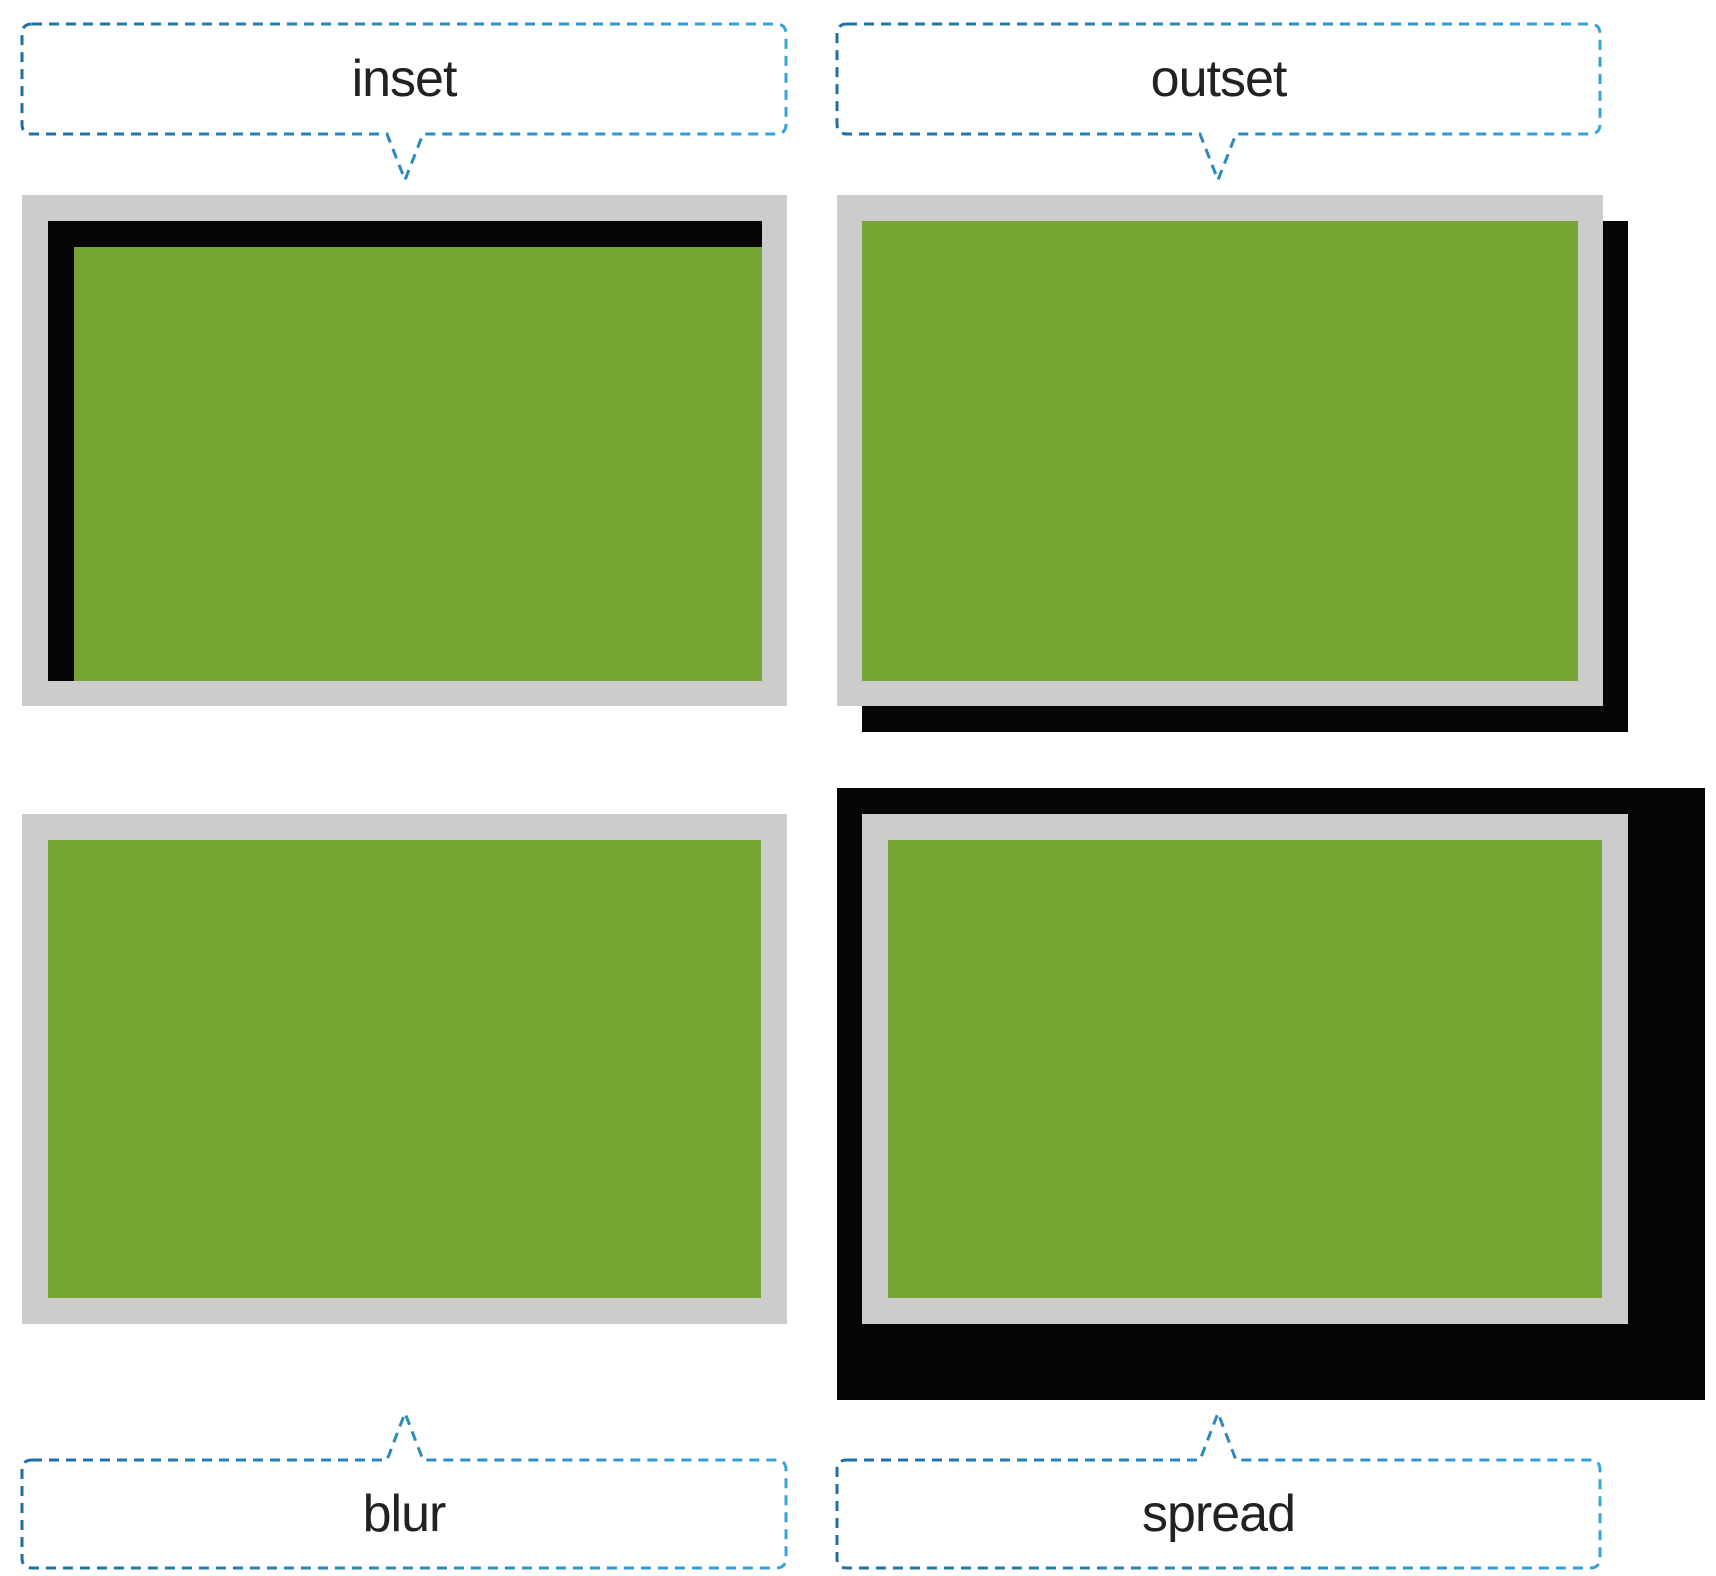 This screenshot has height=1576, width=1716. Describe the element at coordinates (1219, 1514) in the screenshot. I see `callout-spread-label: spread` at that location.